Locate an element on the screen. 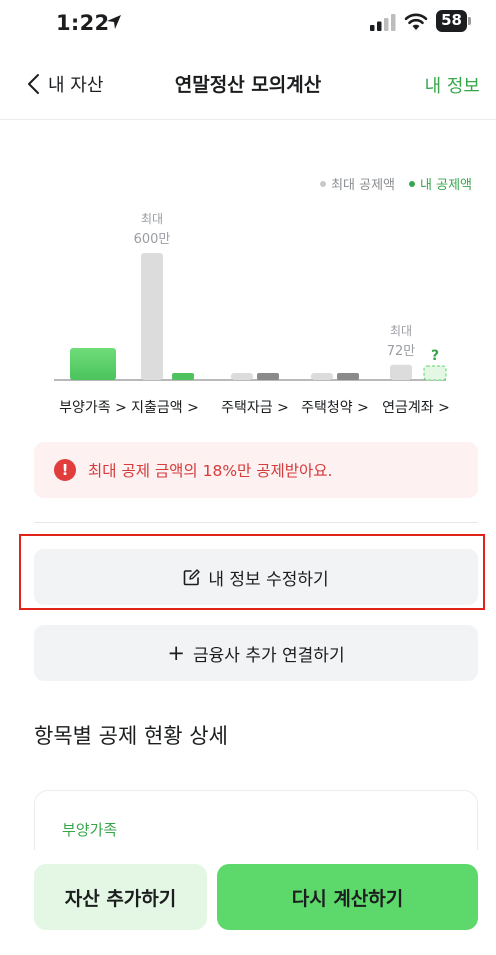 This screenshot has width=496, height=955. max-label-value-1: 600만 is located at coordinates (152, 239).